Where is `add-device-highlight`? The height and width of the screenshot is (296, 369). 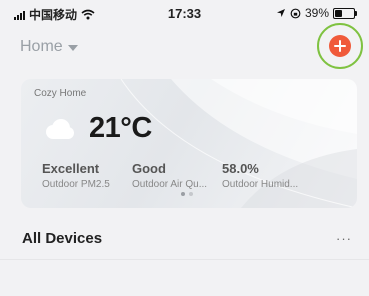 add-device-highlight is located at coordinates (340, 46).